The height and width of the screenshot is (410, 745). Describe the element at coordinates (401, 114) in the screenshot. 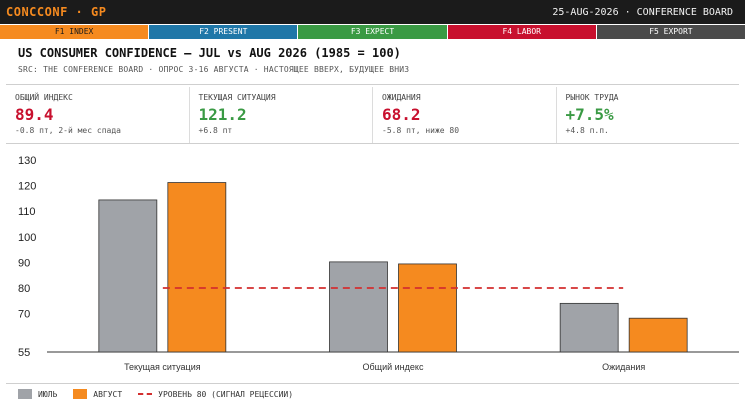

I see `kpi-value: 68.2` at that location.